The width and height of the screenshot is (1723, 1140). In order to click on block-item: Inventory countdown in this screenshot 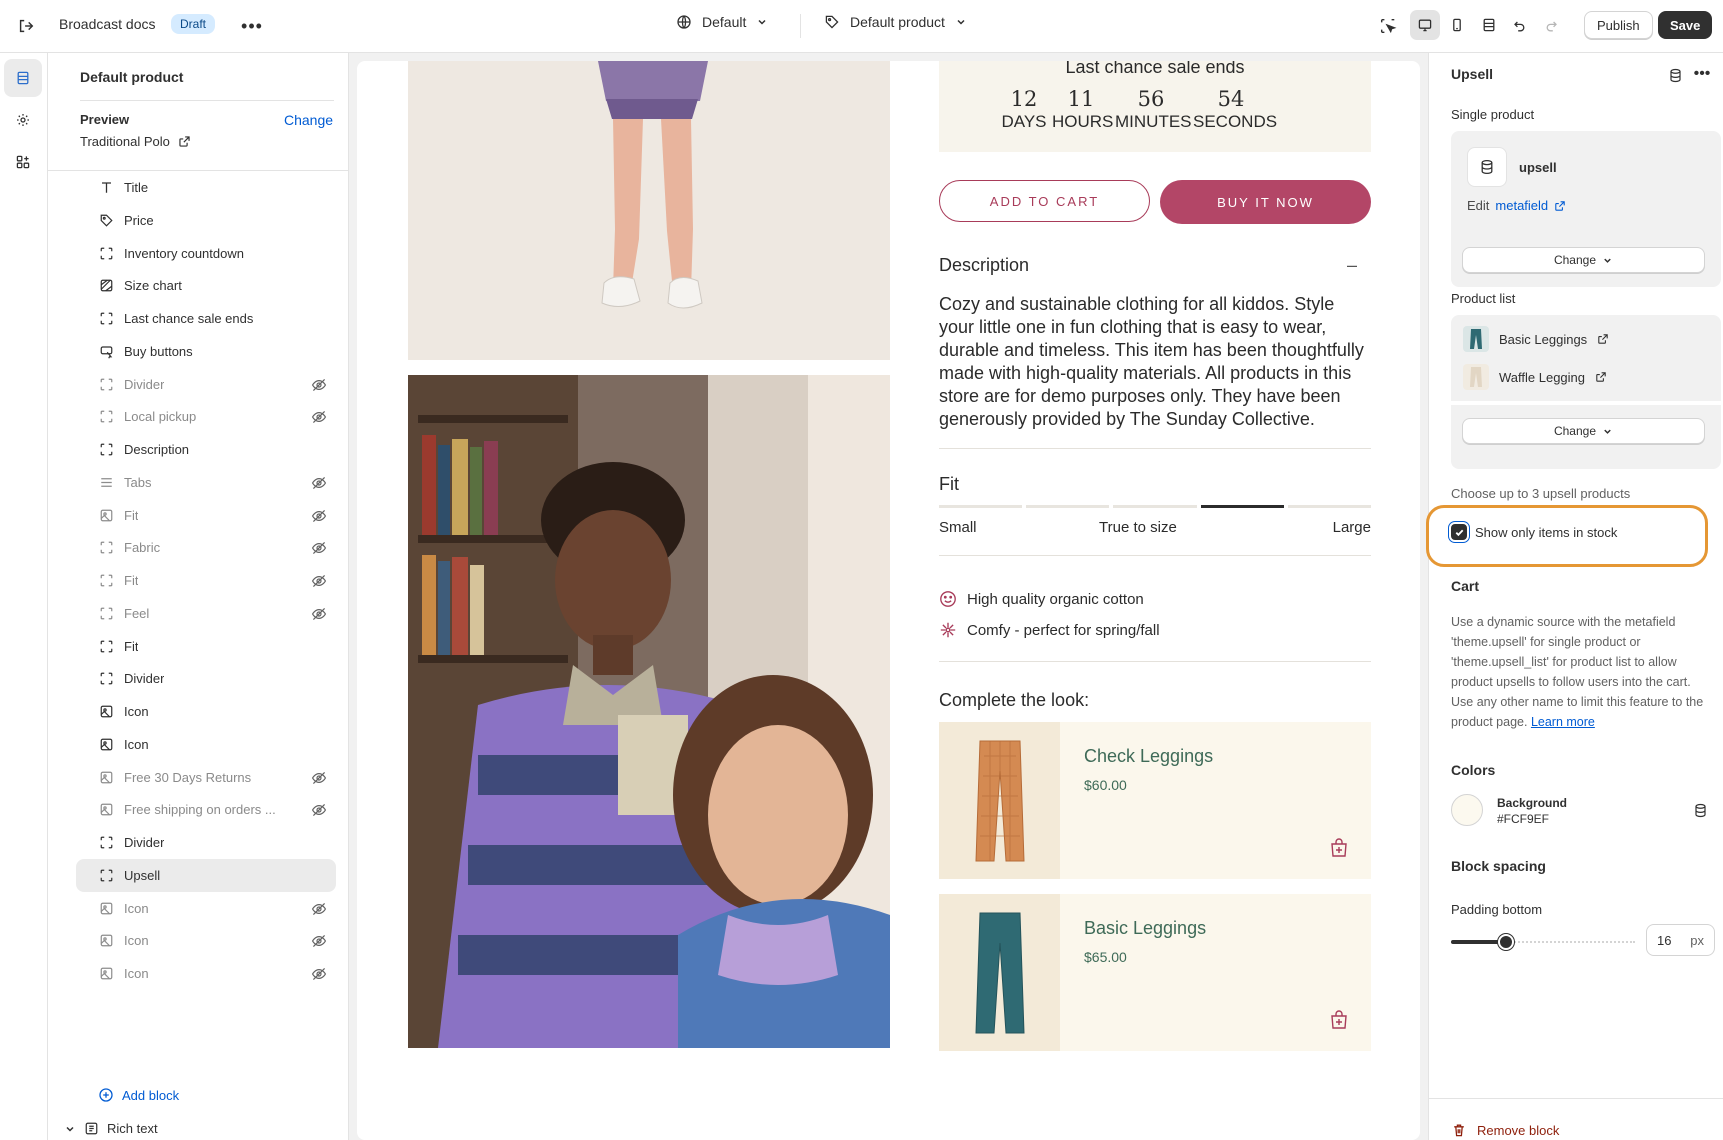, I will do `click(206, 253)`.